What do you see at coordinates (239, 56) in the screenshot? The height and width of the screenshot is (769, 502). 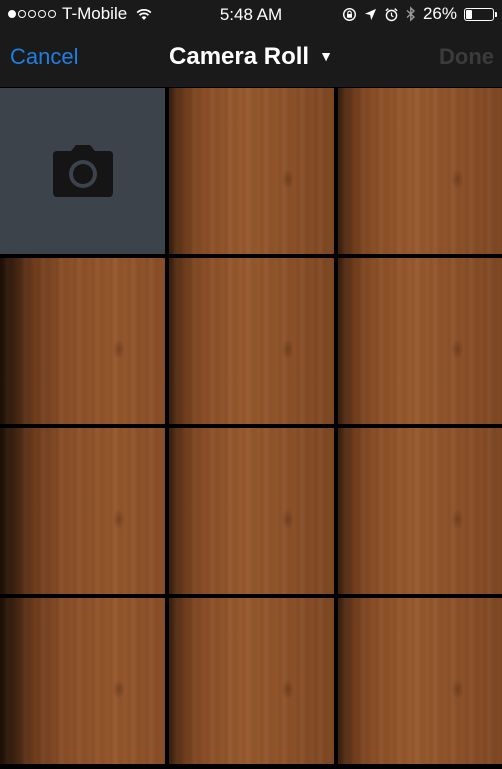 I see `album-title: Camera Roll` at bounding box center [239, 56].